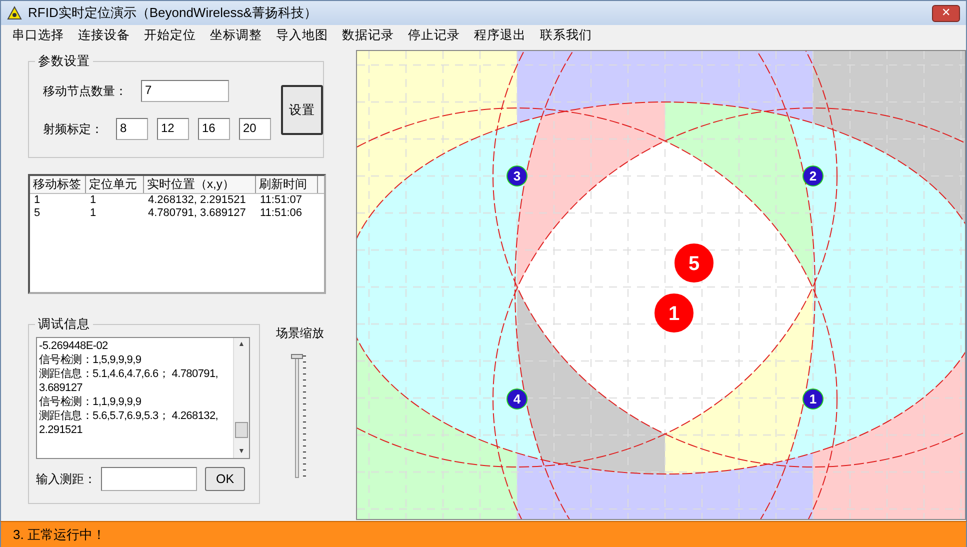 This screenshot has height=547, width=967. I want to click on calibration-field: 12, so click(173, 129).